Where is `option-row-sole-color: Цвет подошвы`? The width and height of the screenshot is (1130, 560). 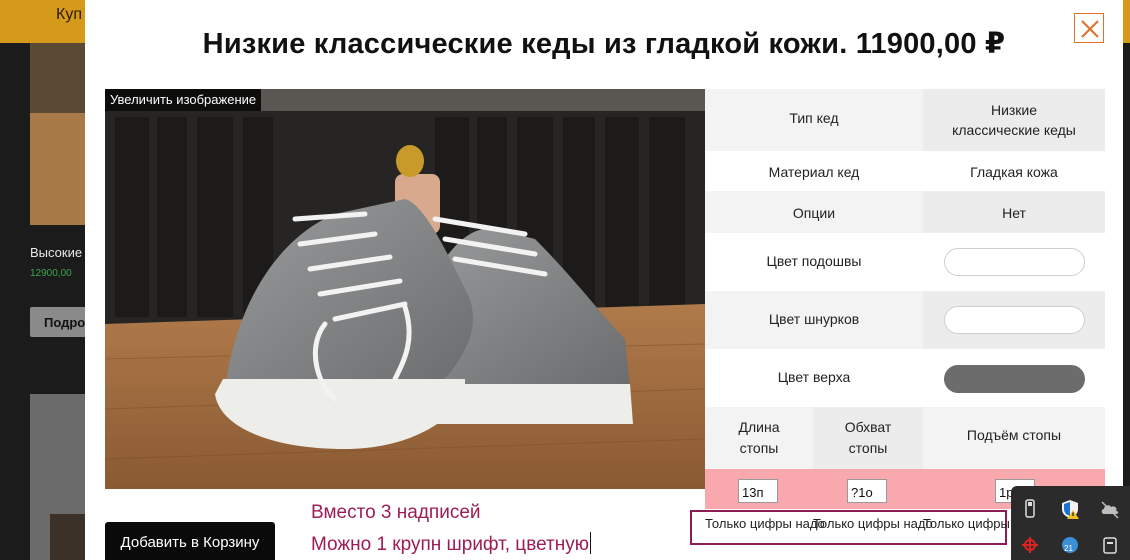 option-row-sole-color: Цвет подошвы is located at coordinates (905, 262).